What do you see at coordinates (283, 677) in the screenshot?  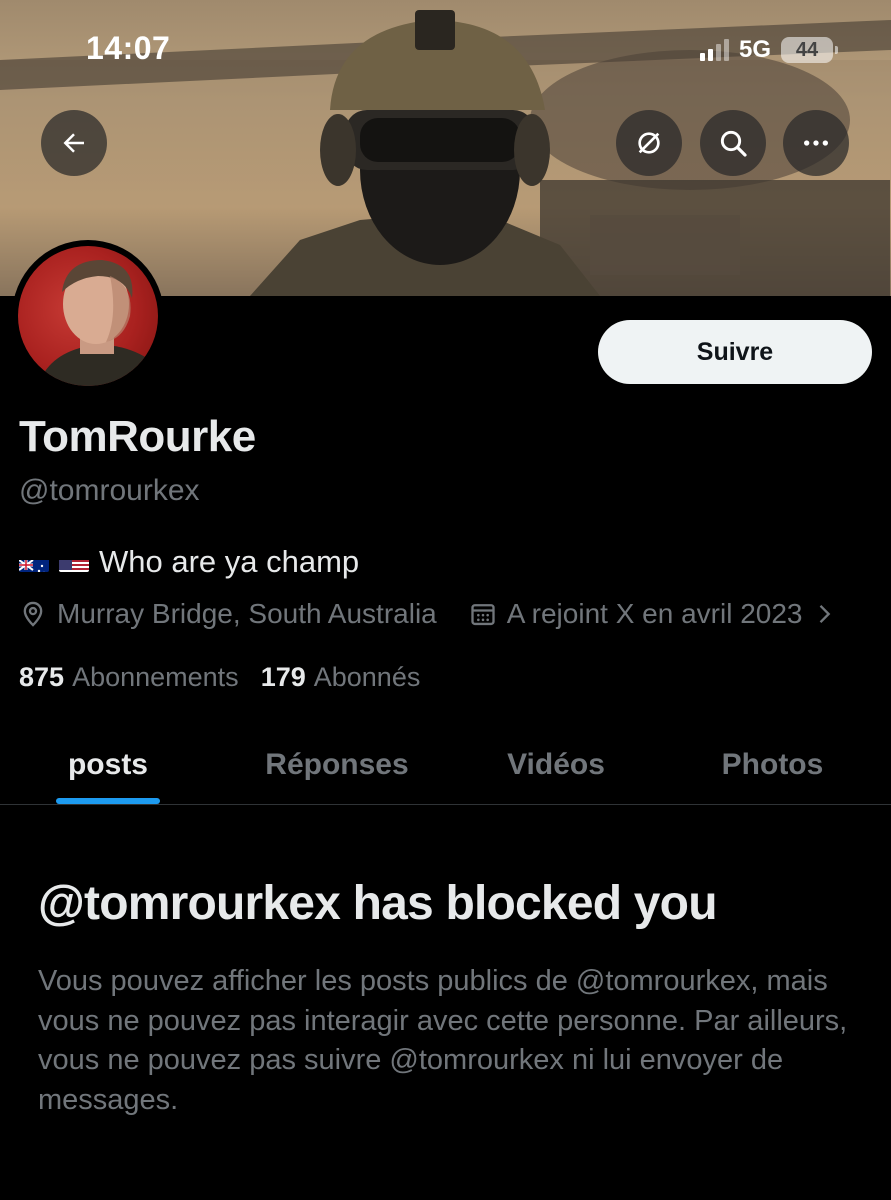 I see `followers-count: 179` at bounding box center [283, 677].